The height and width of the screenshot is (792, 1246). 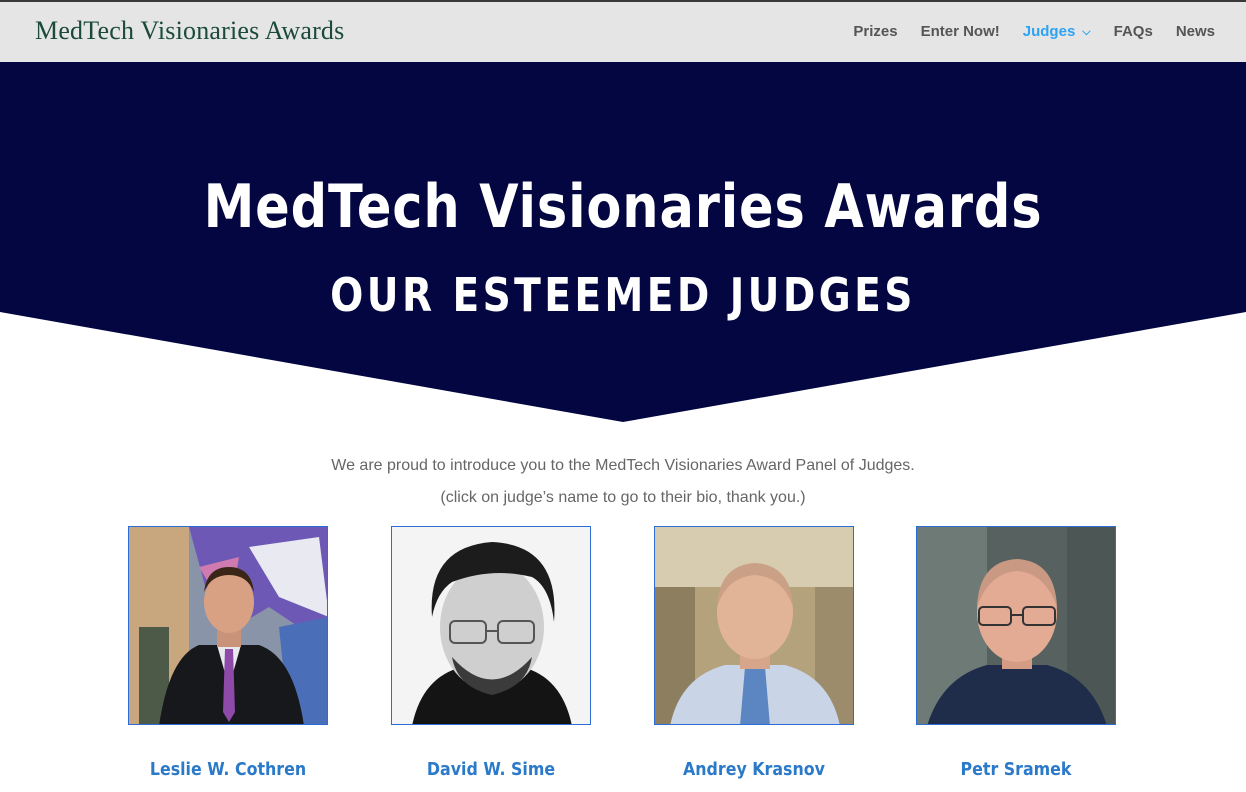 I want to click on judge-card: David W. Sime, so click(x=491, y=653).